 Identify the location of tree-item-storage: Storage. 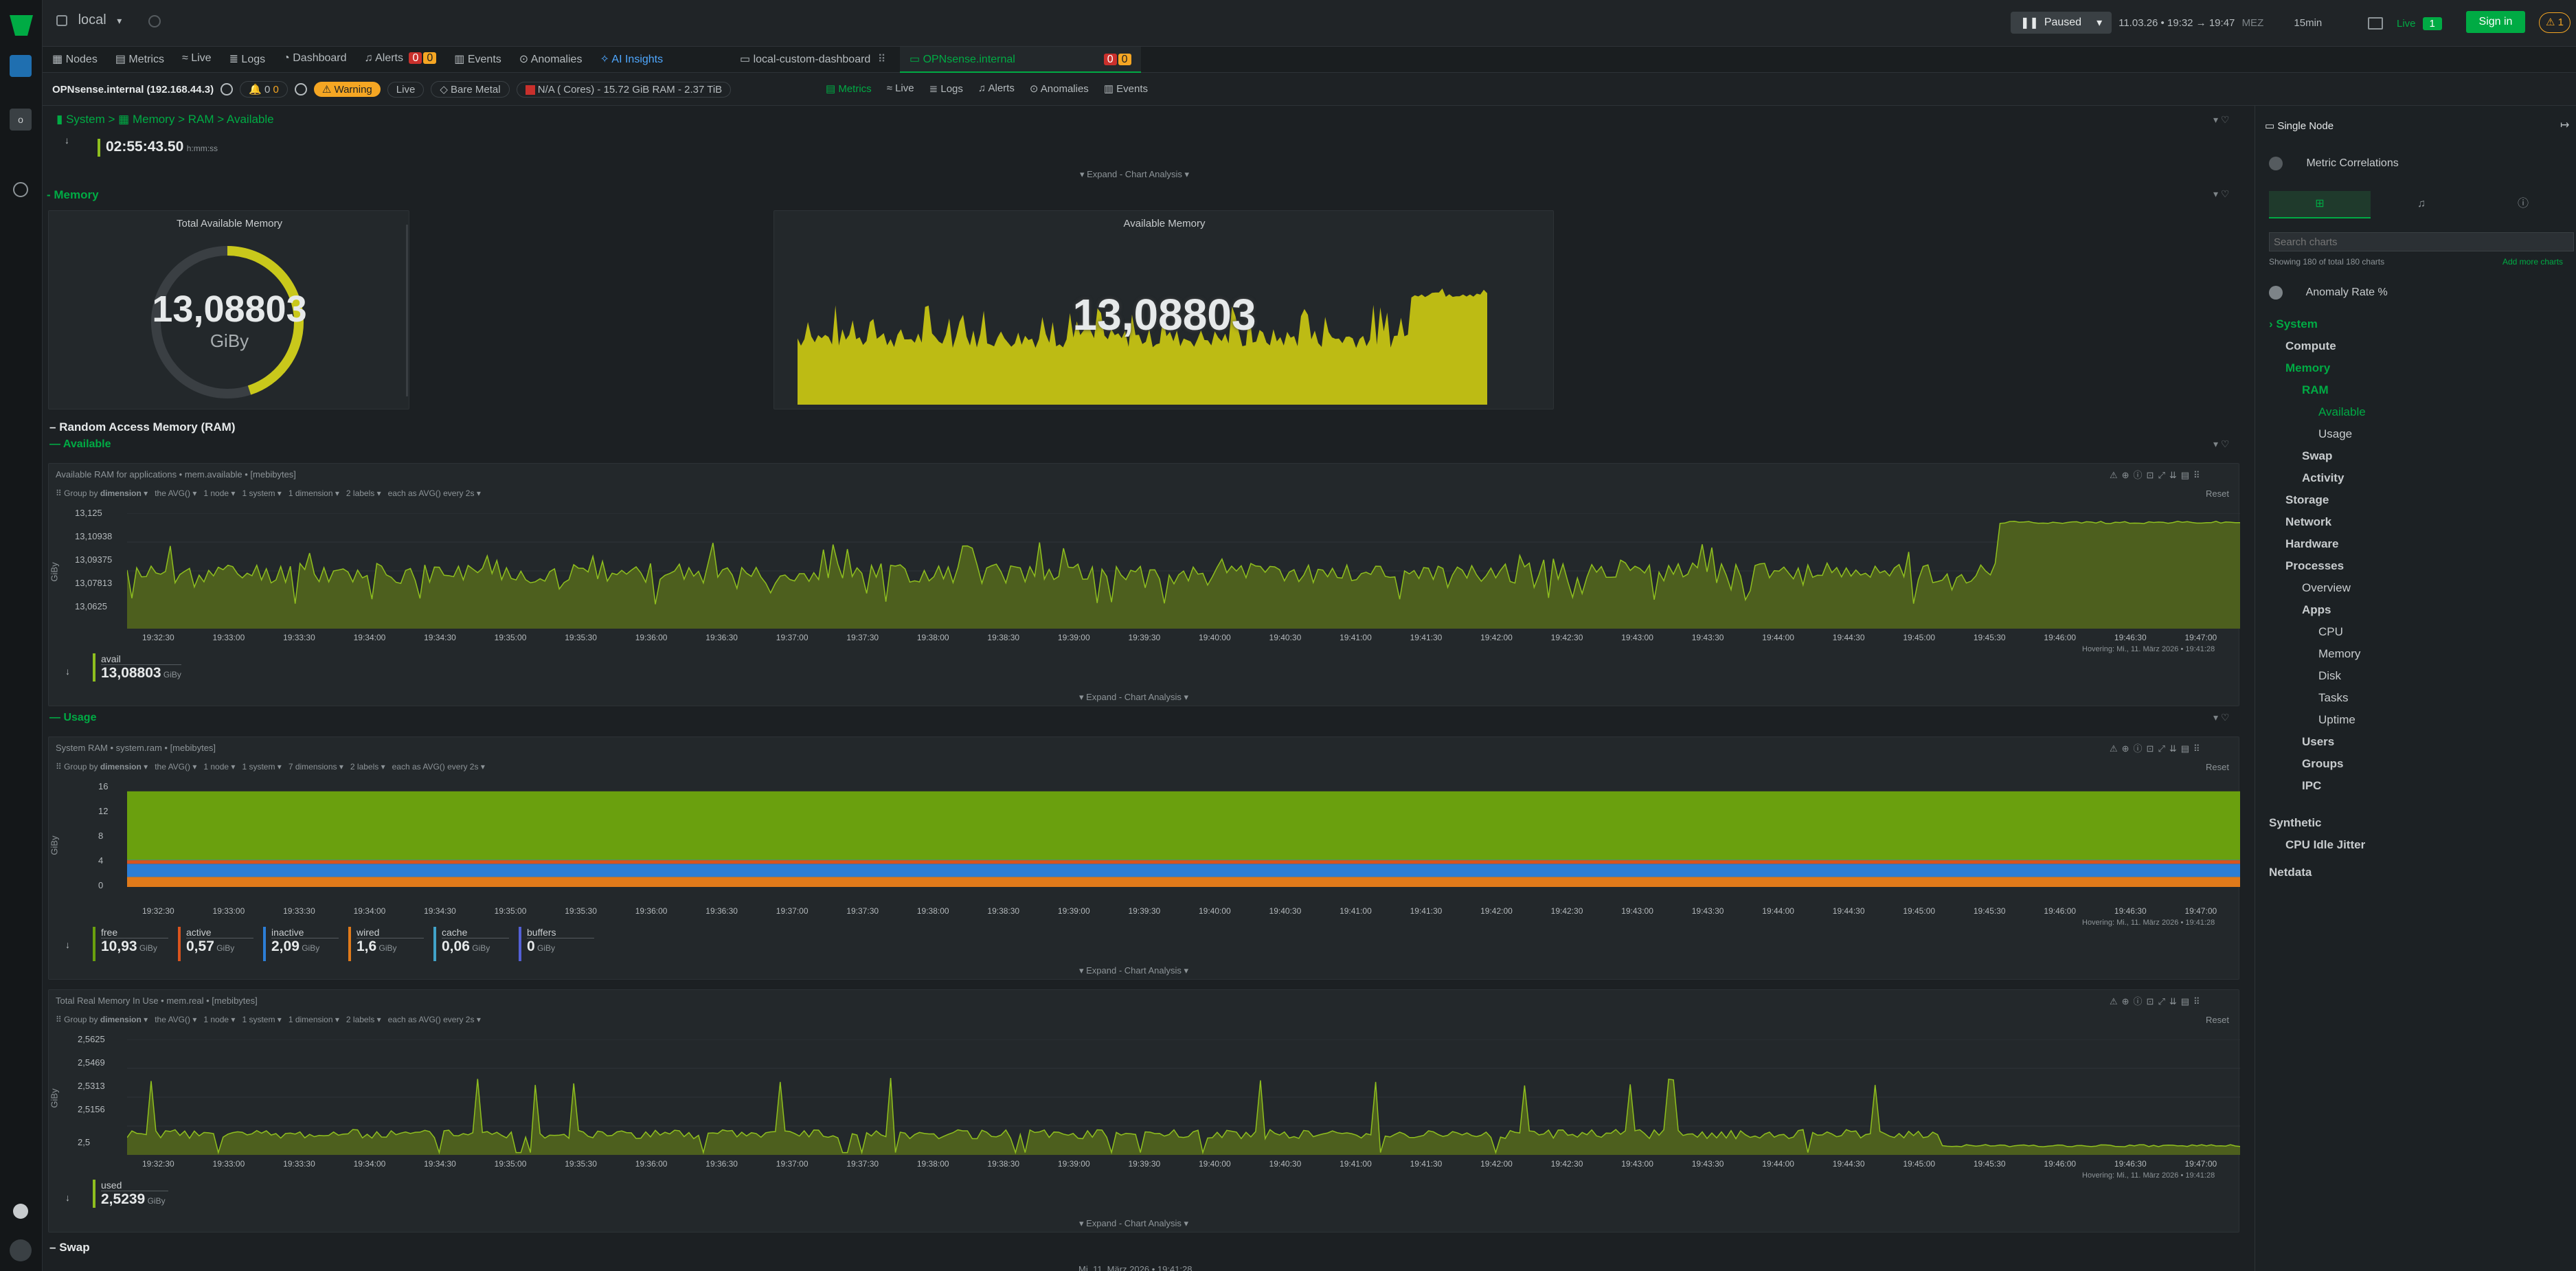
(2307, 500).